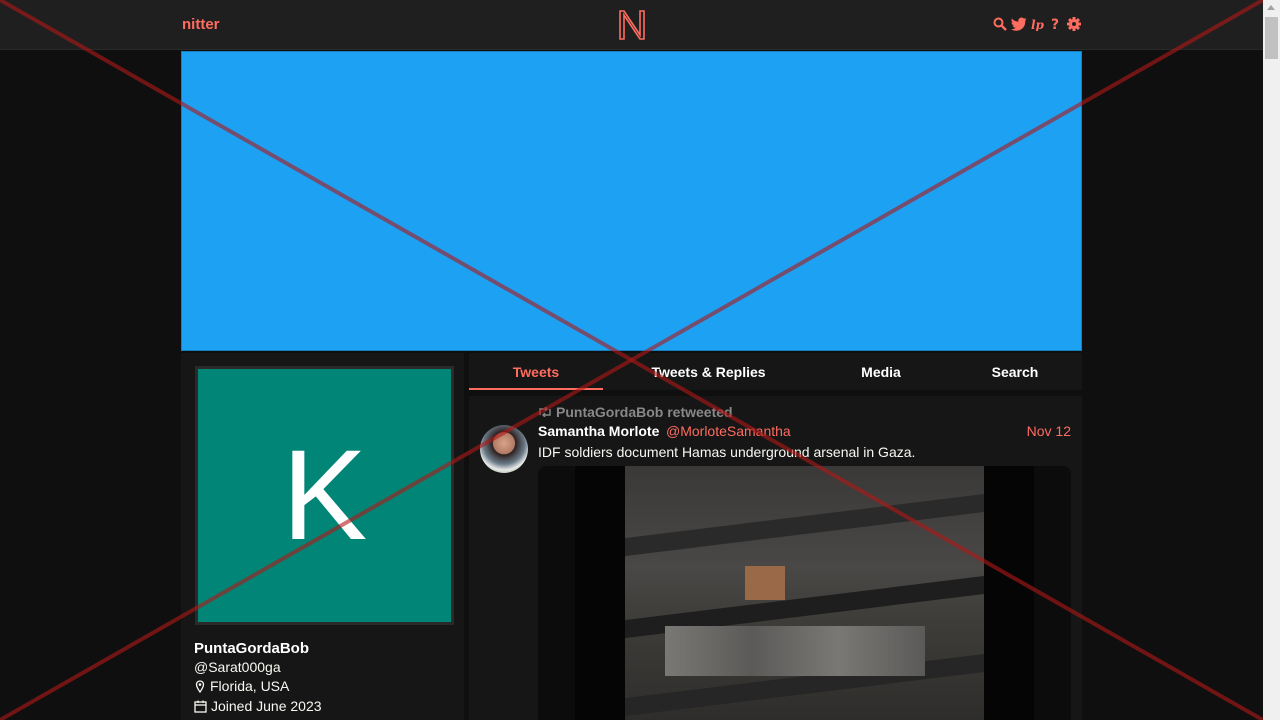  What do you see at coordinates (804, 525) in the screenshot?
I see `video-shelf` at bounding box center [804, 525].